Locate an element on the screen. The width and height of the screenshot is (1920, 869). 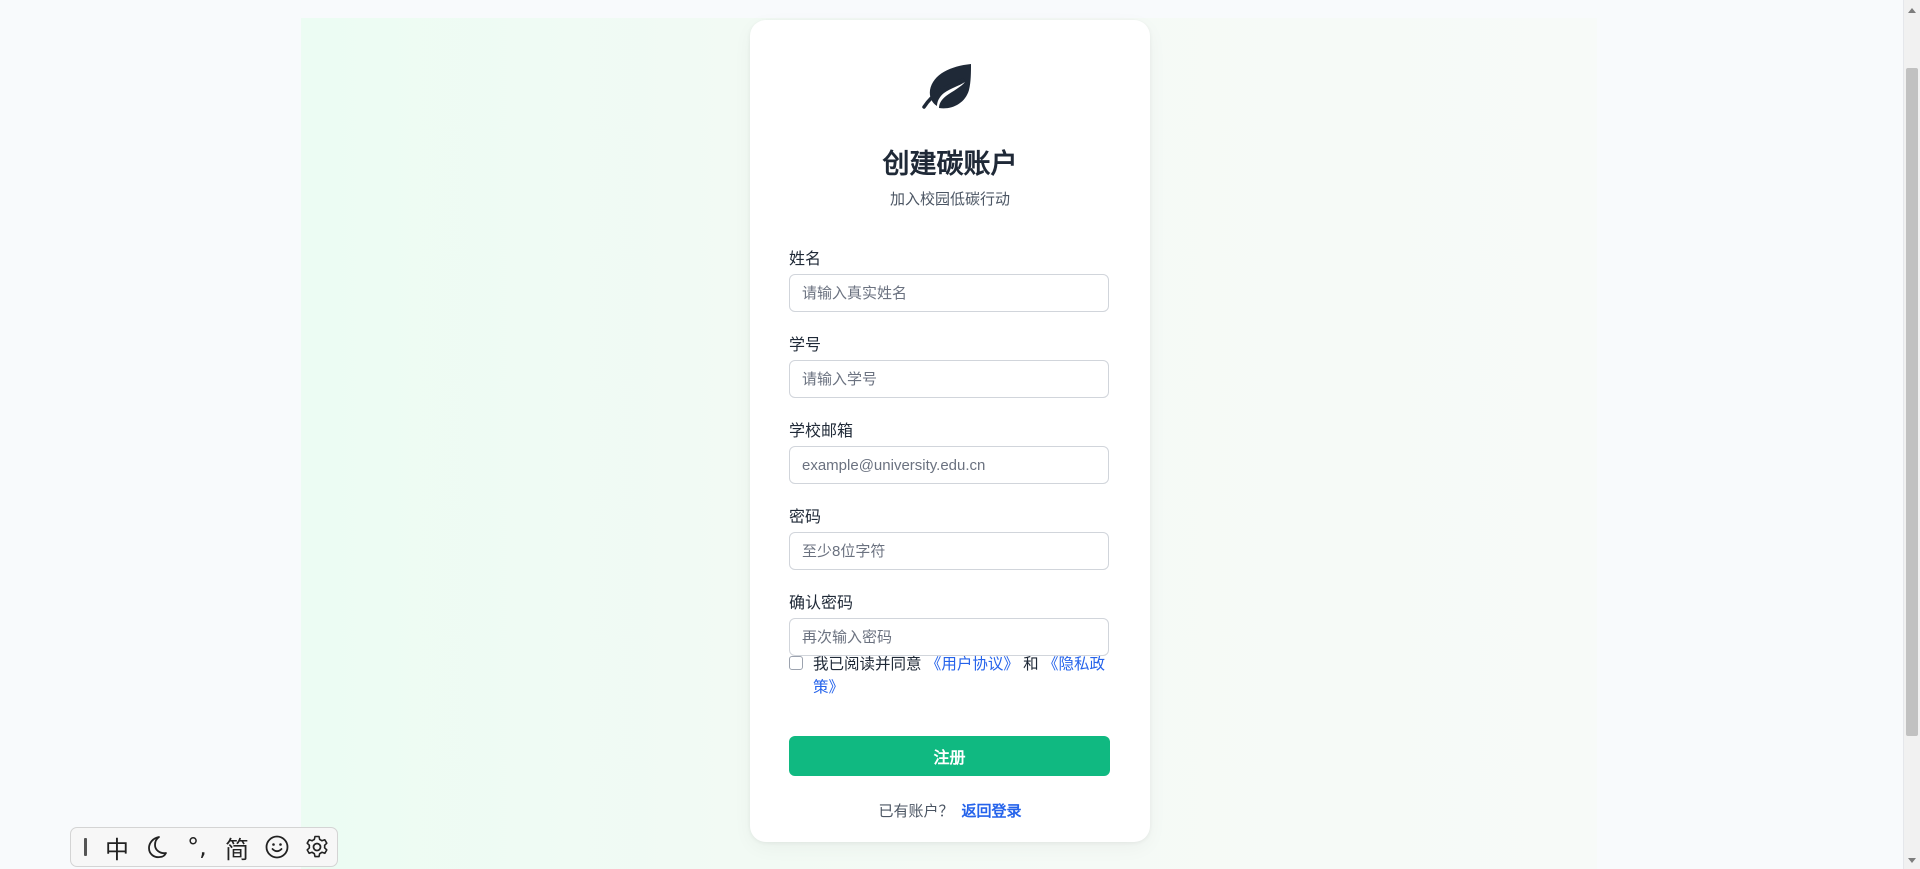
confirm-password-label: 确认密码 is located at coordinates (821, 603).